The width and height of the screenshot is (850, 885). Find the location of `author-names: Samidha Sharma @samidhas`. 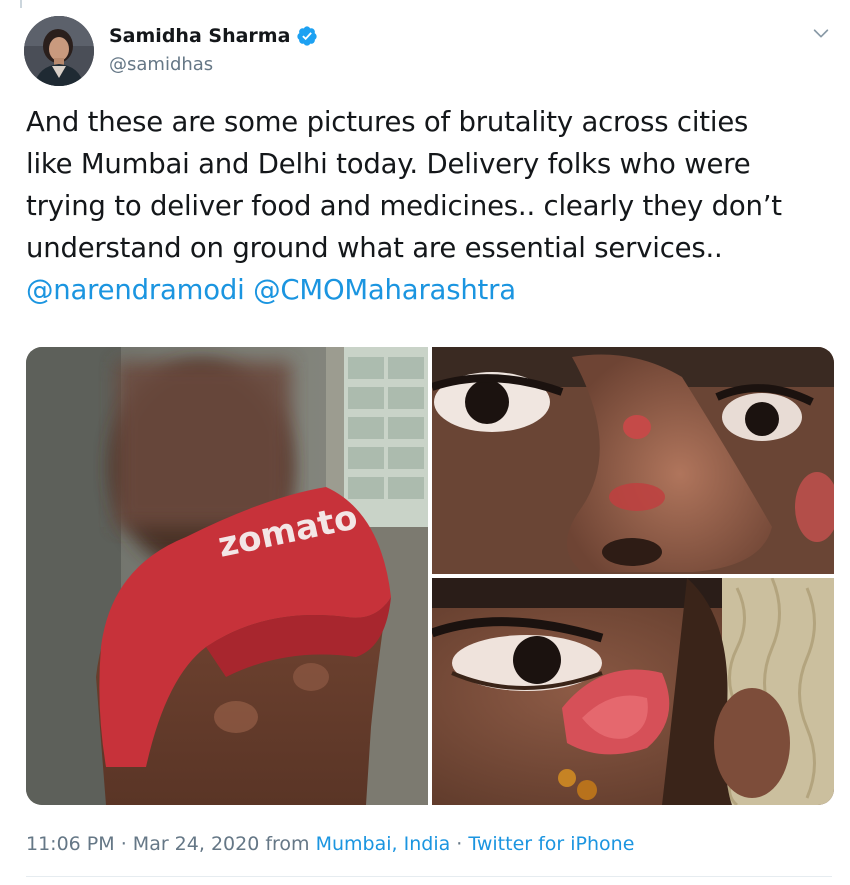

author-names: Samidha Sharma @samidhas is located at coordinates (213, 48).